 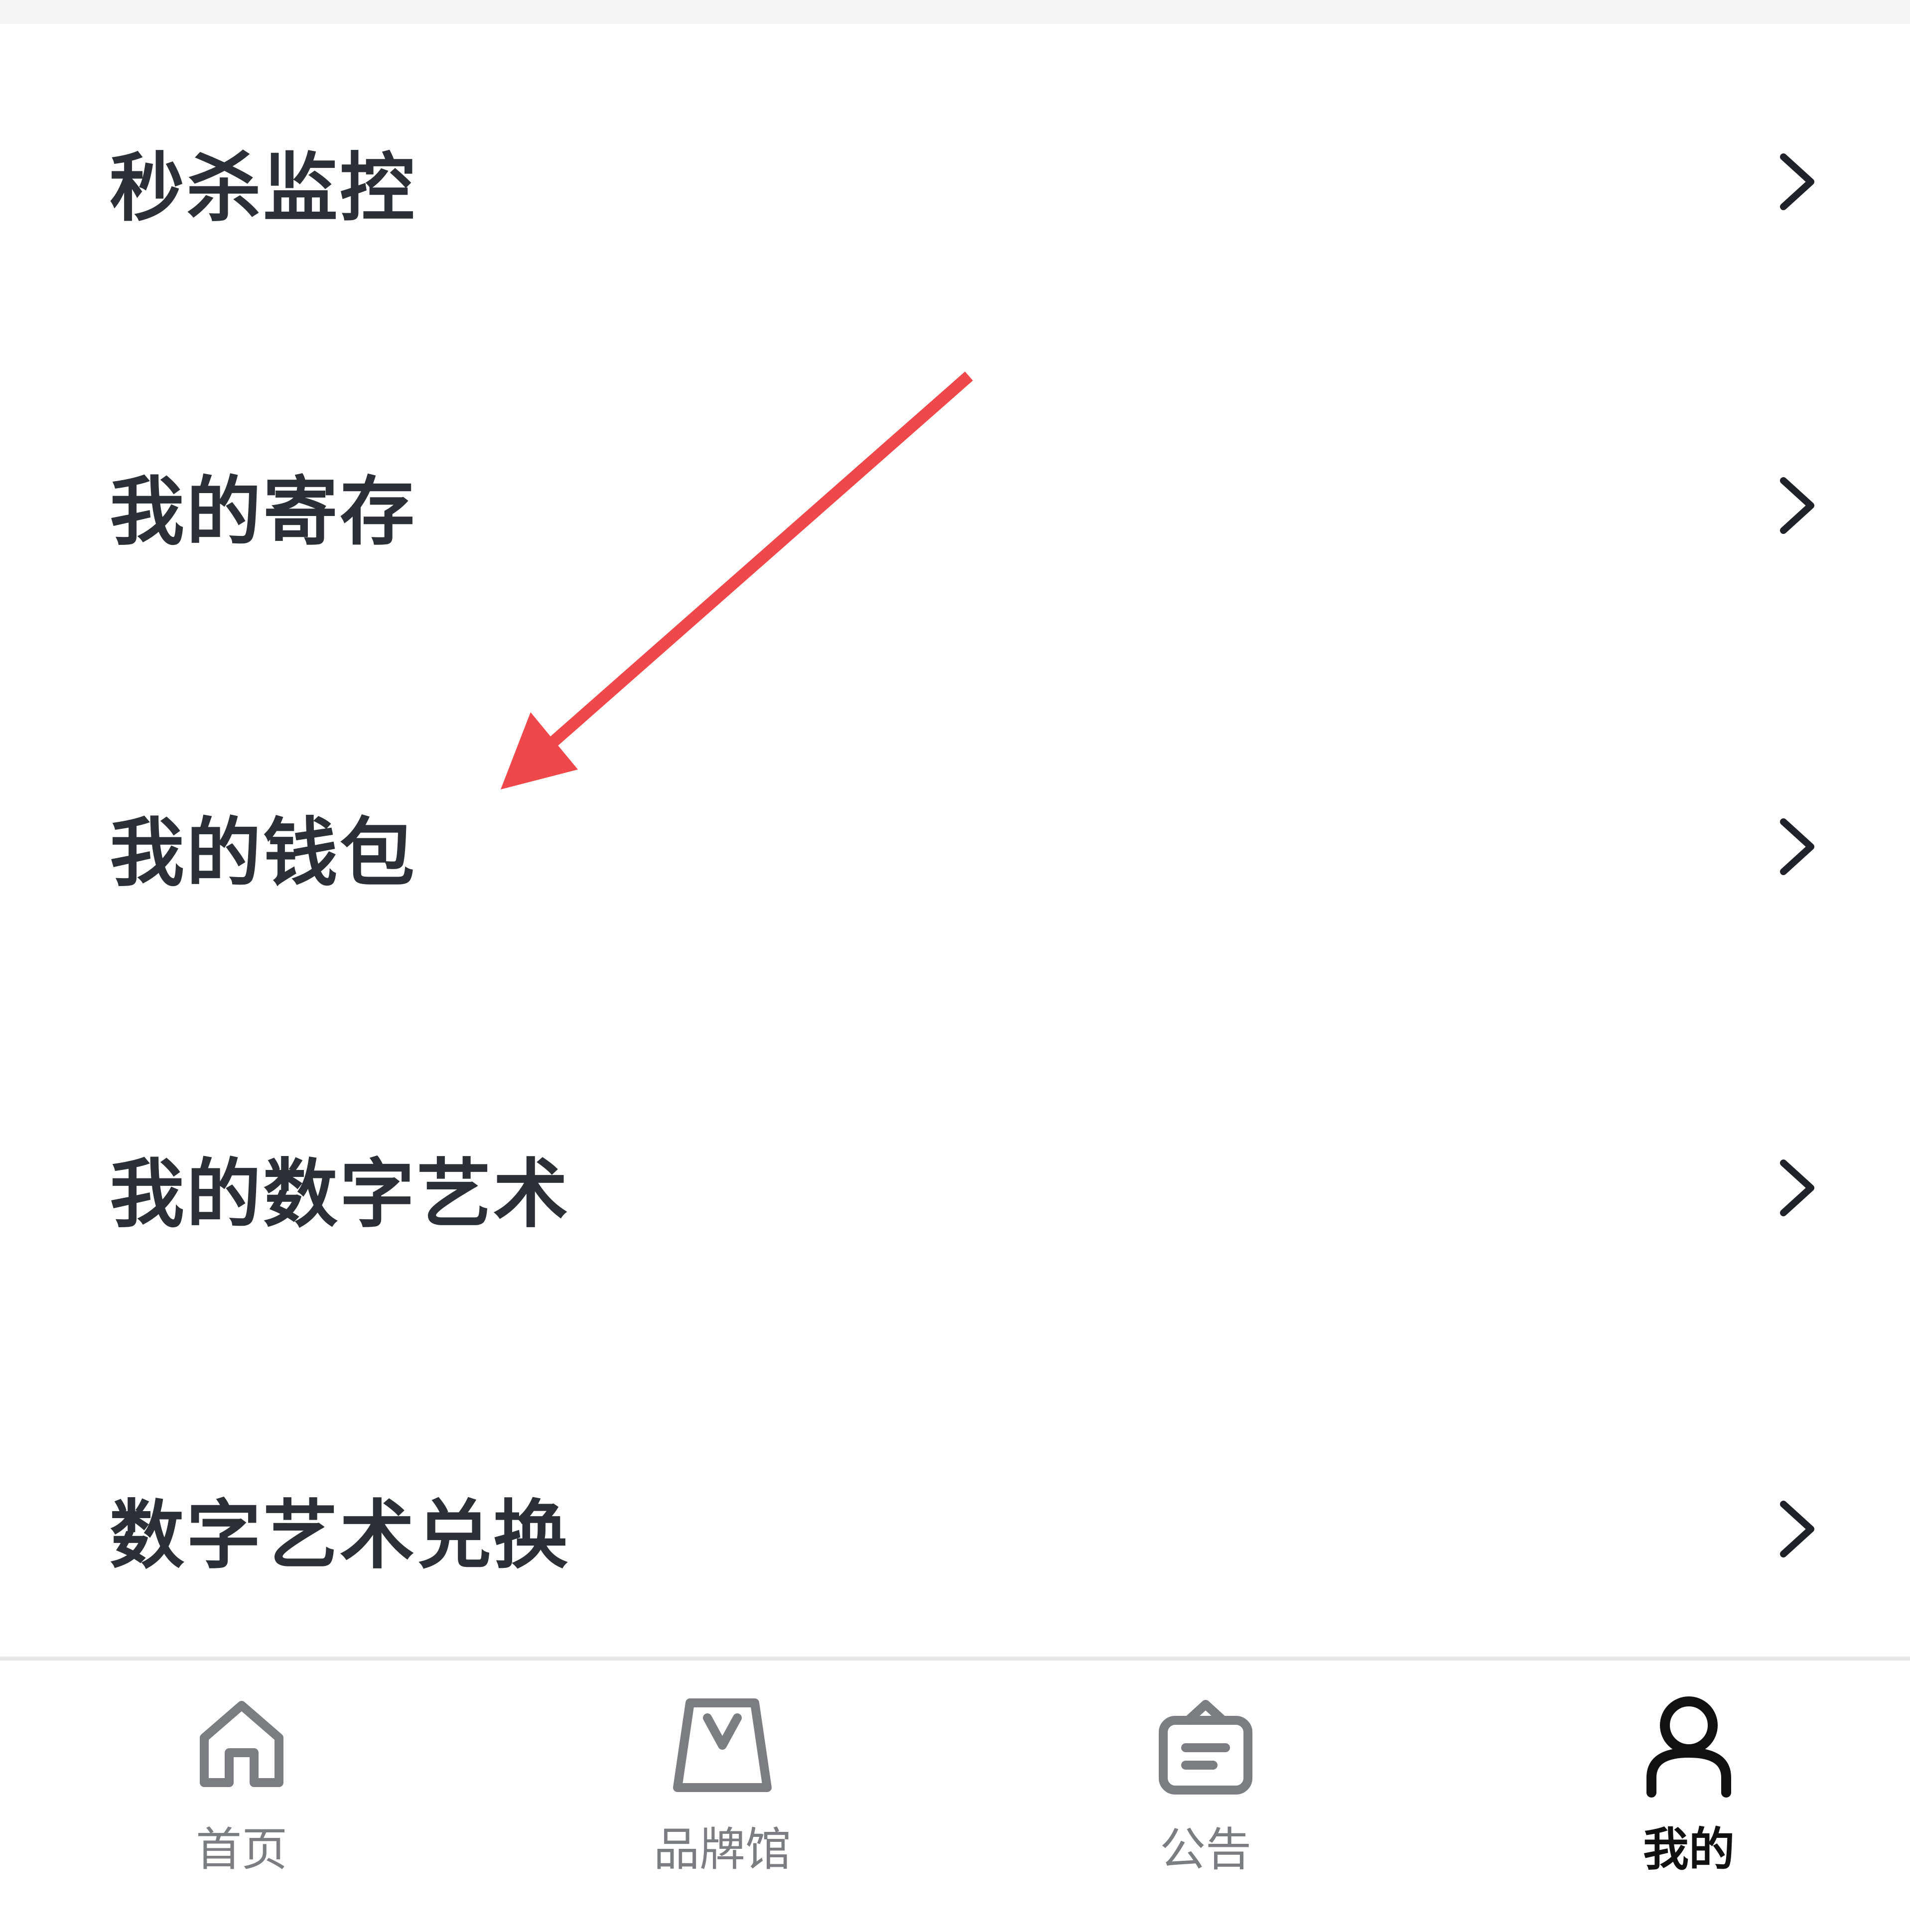 I want to click on brand-bag-icon, so click(x=722, y=1745).